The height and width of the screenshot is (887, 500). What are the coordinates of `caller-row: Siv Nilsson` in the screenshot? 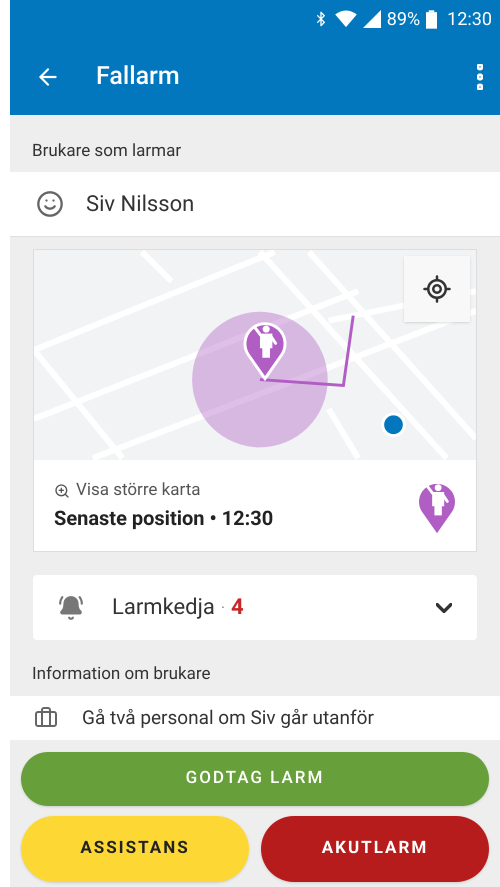 It's located at (255, 204).